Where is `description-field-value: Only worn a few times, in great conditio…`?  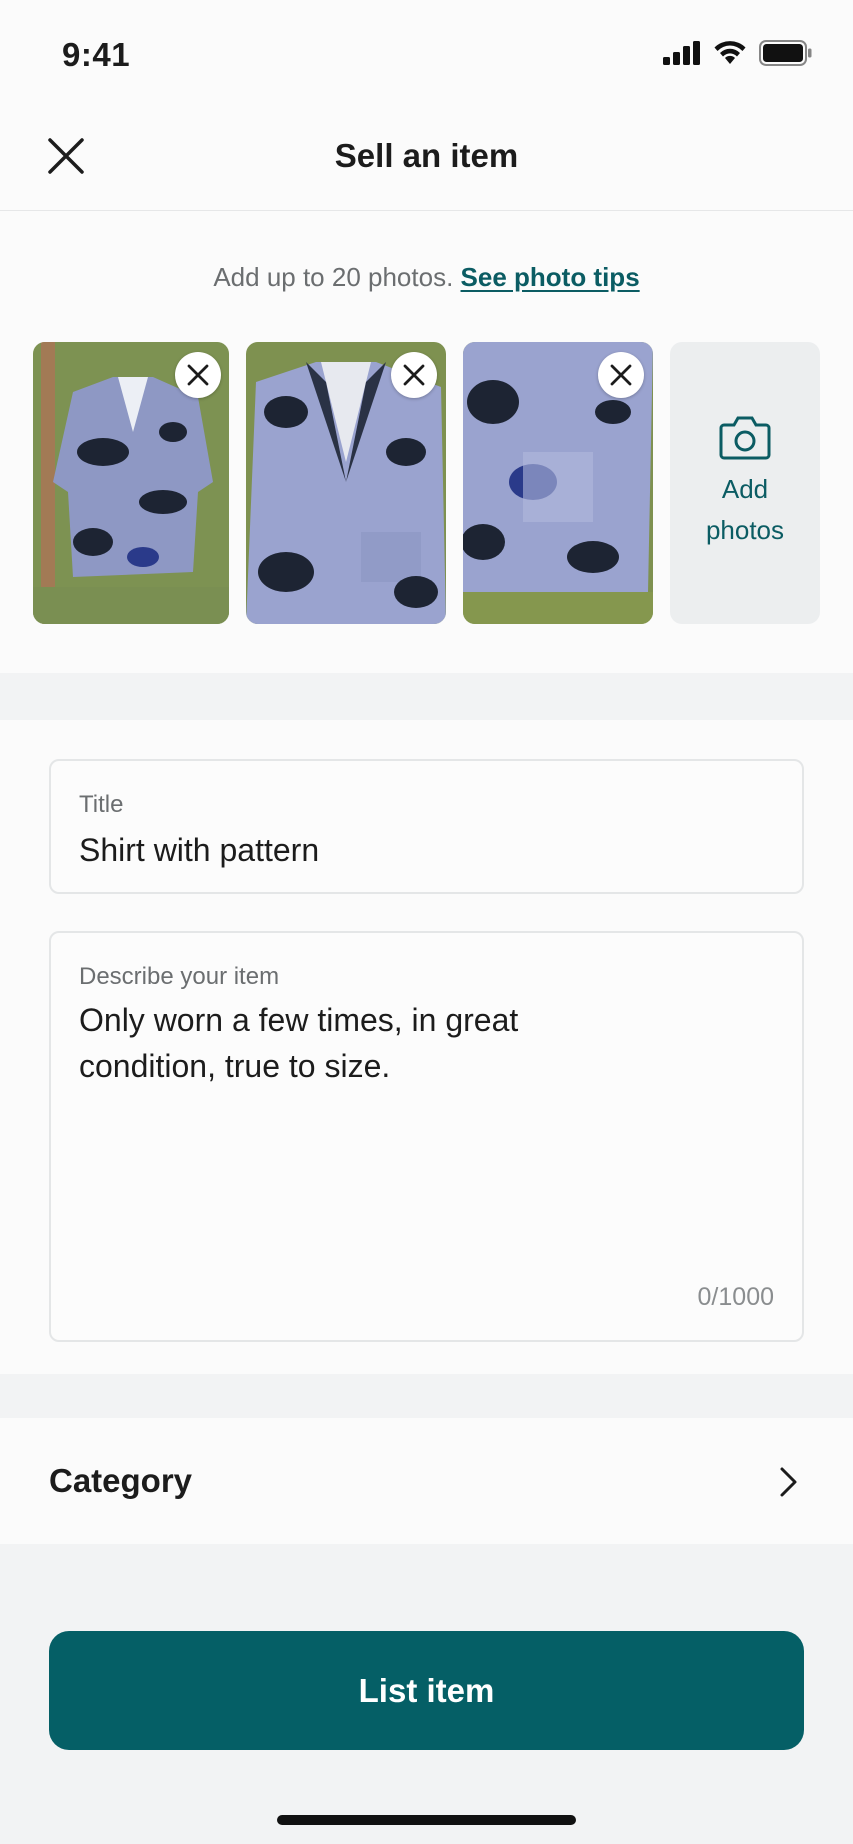
description-field-value: Only worn a few times, in great conditio… is located at coordinates (299, 1043).